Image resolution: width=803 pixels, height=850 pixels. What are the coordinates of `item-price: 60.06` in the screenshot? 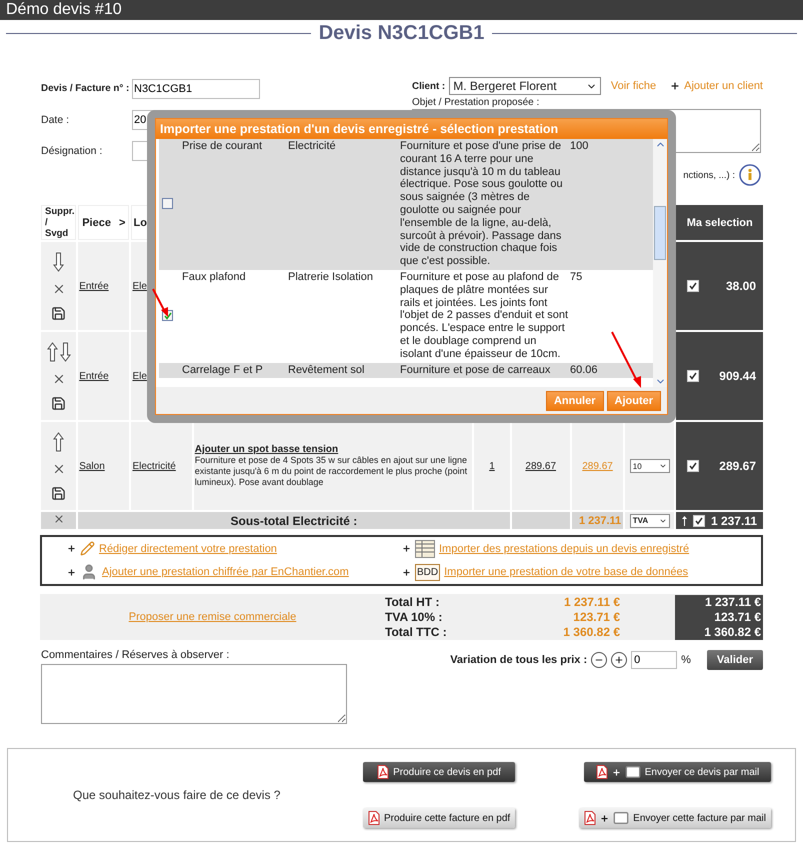 It's located at (584, 370).